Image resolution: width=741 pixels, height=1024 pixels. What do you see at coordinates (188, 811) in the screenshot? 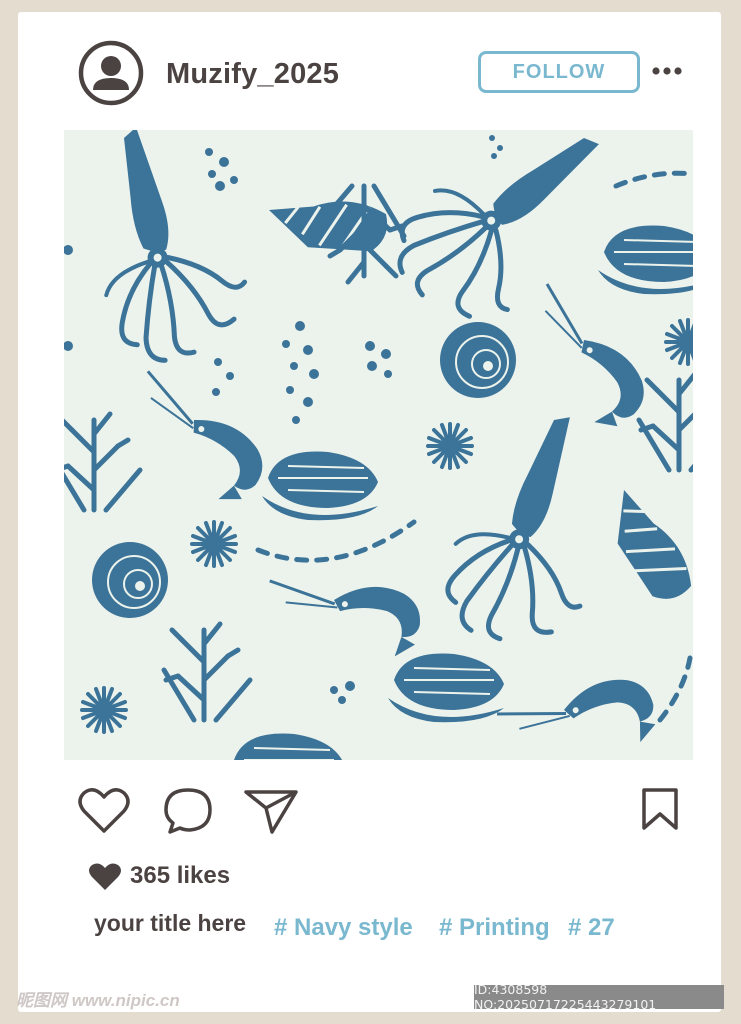
I see `comment-icon` at bounding box center [188, 811].